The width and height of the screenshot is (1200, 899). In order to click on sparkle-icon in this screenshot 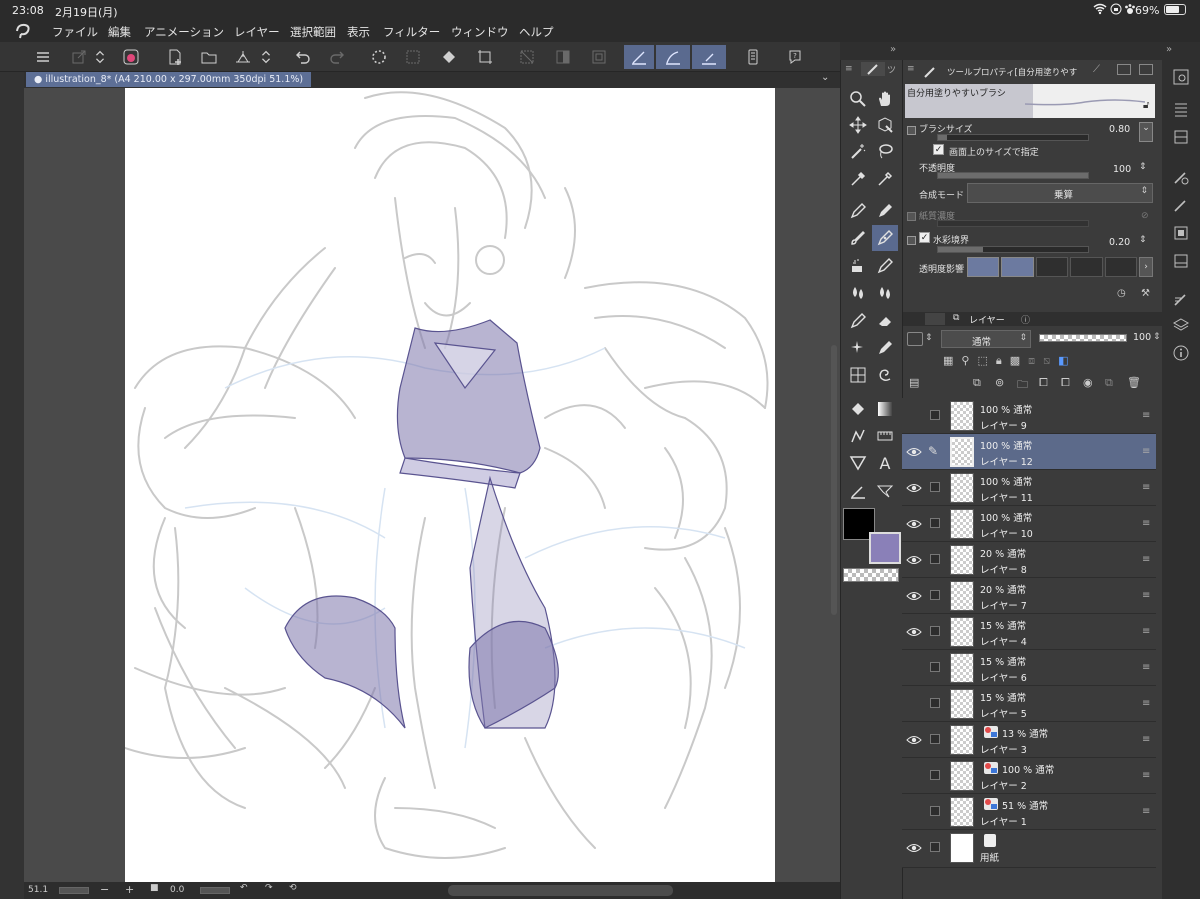, I will do `click(858, 348)`.